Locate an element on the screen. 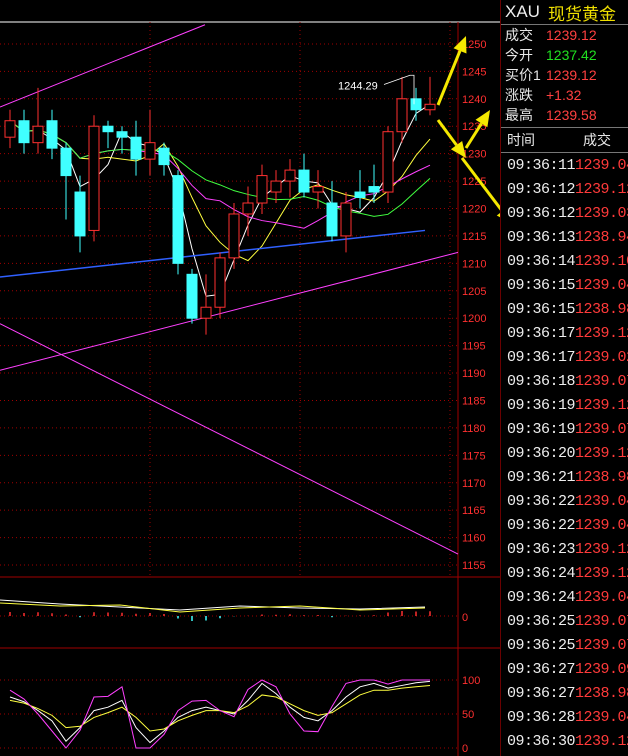 The width and height of the screenshot is (628, 756). tick-row: 09:36:121239.03 is located at coordinates (564, 213).